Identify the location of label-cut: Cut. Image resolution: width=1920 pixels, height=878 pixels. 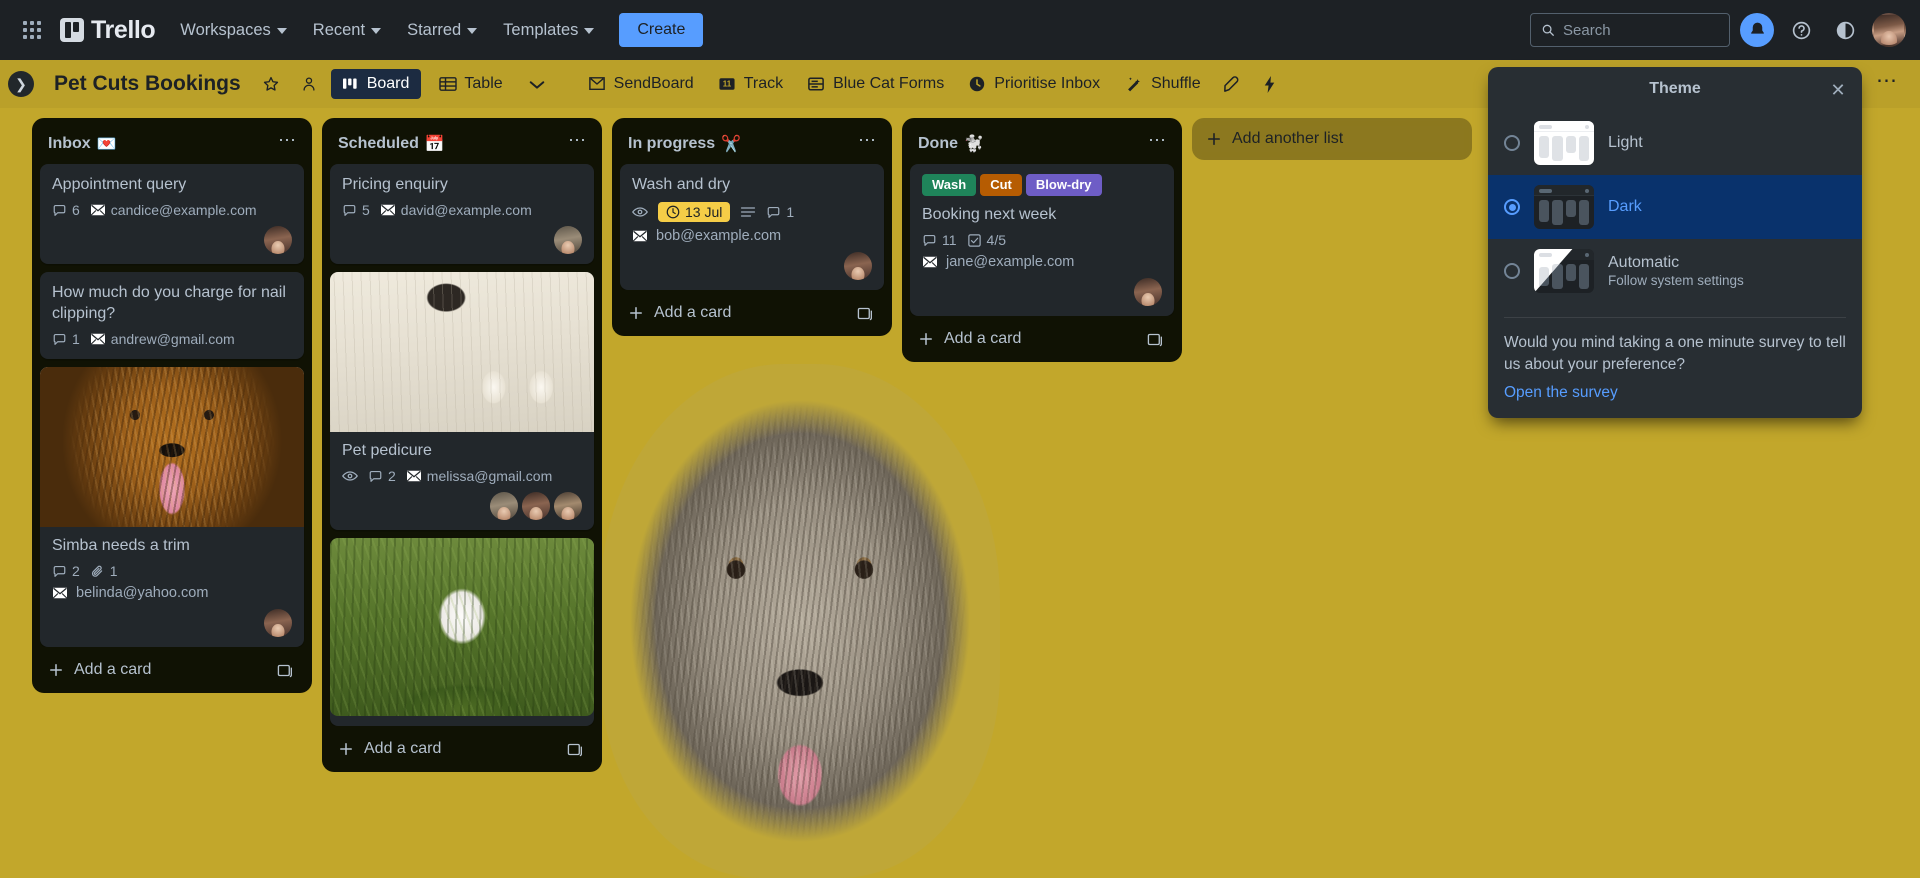
(1001, 185).